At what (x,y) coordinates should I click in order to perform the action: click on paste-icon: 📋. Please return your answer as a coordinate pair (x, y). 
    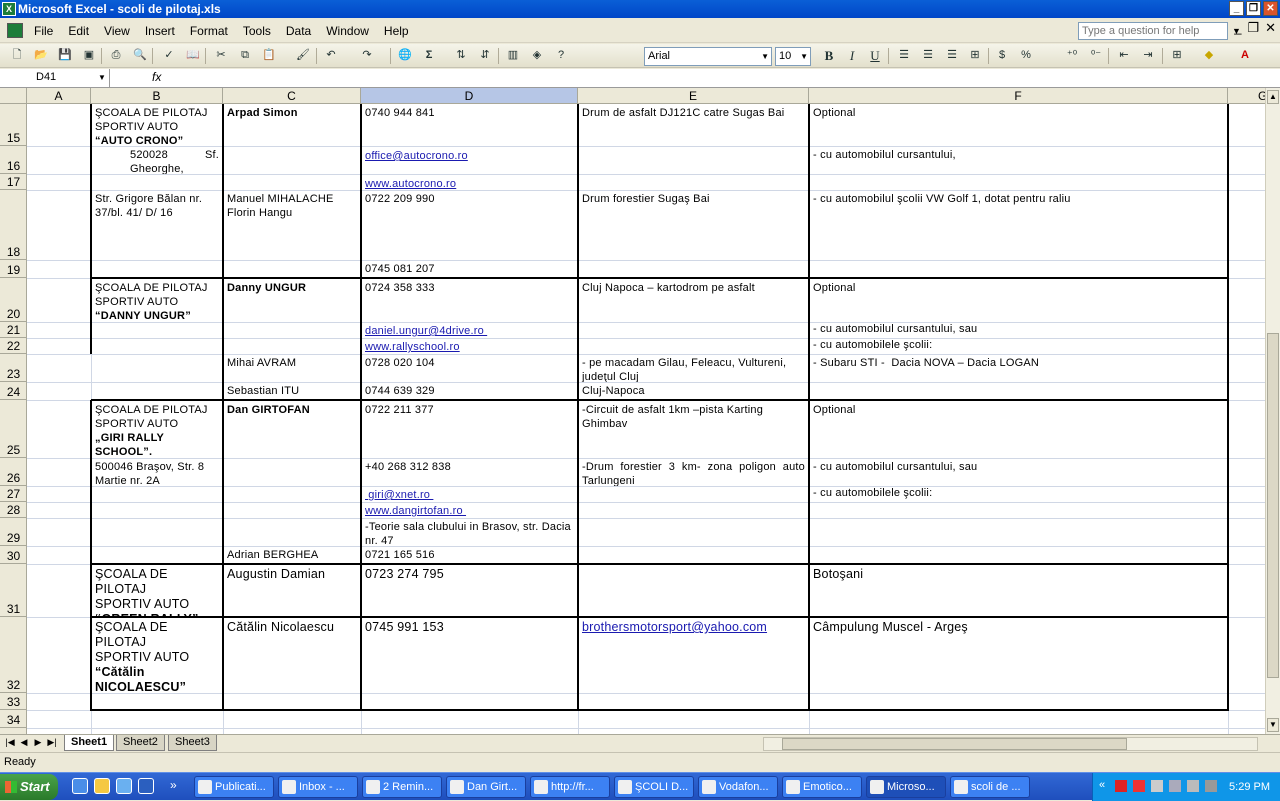
    Looking at the image, I should click on (269, 55).